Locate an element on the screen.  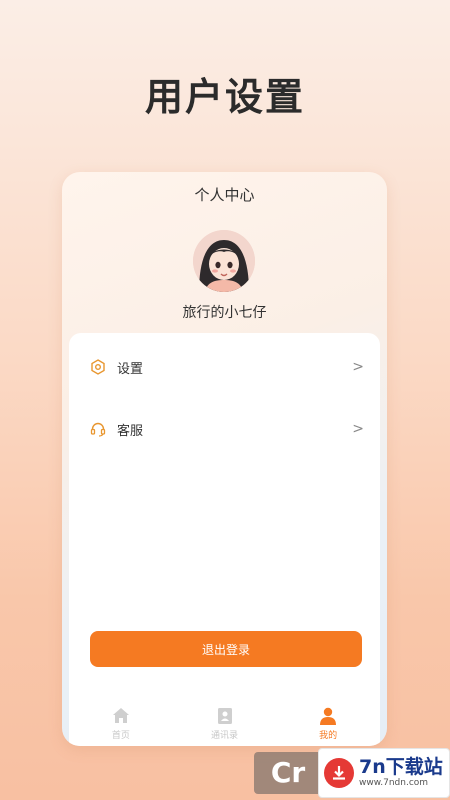
watermark-logo: Cr is located at coordinates (288, 773).